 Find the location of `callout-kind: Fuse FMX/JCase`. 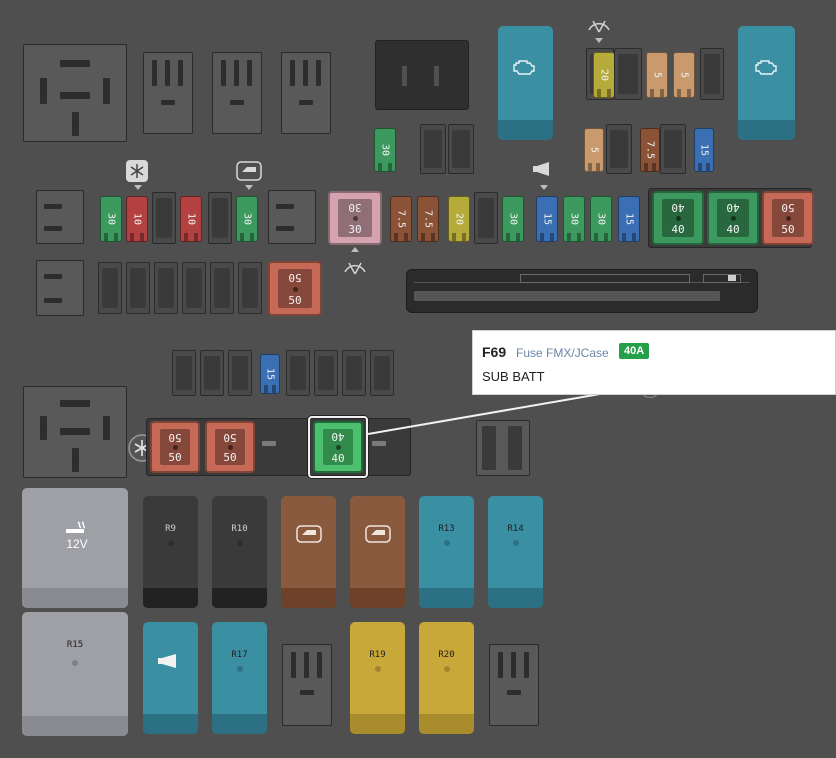

callout-kind: Fuse FMX/JCase is located at coordinates (562, 353).